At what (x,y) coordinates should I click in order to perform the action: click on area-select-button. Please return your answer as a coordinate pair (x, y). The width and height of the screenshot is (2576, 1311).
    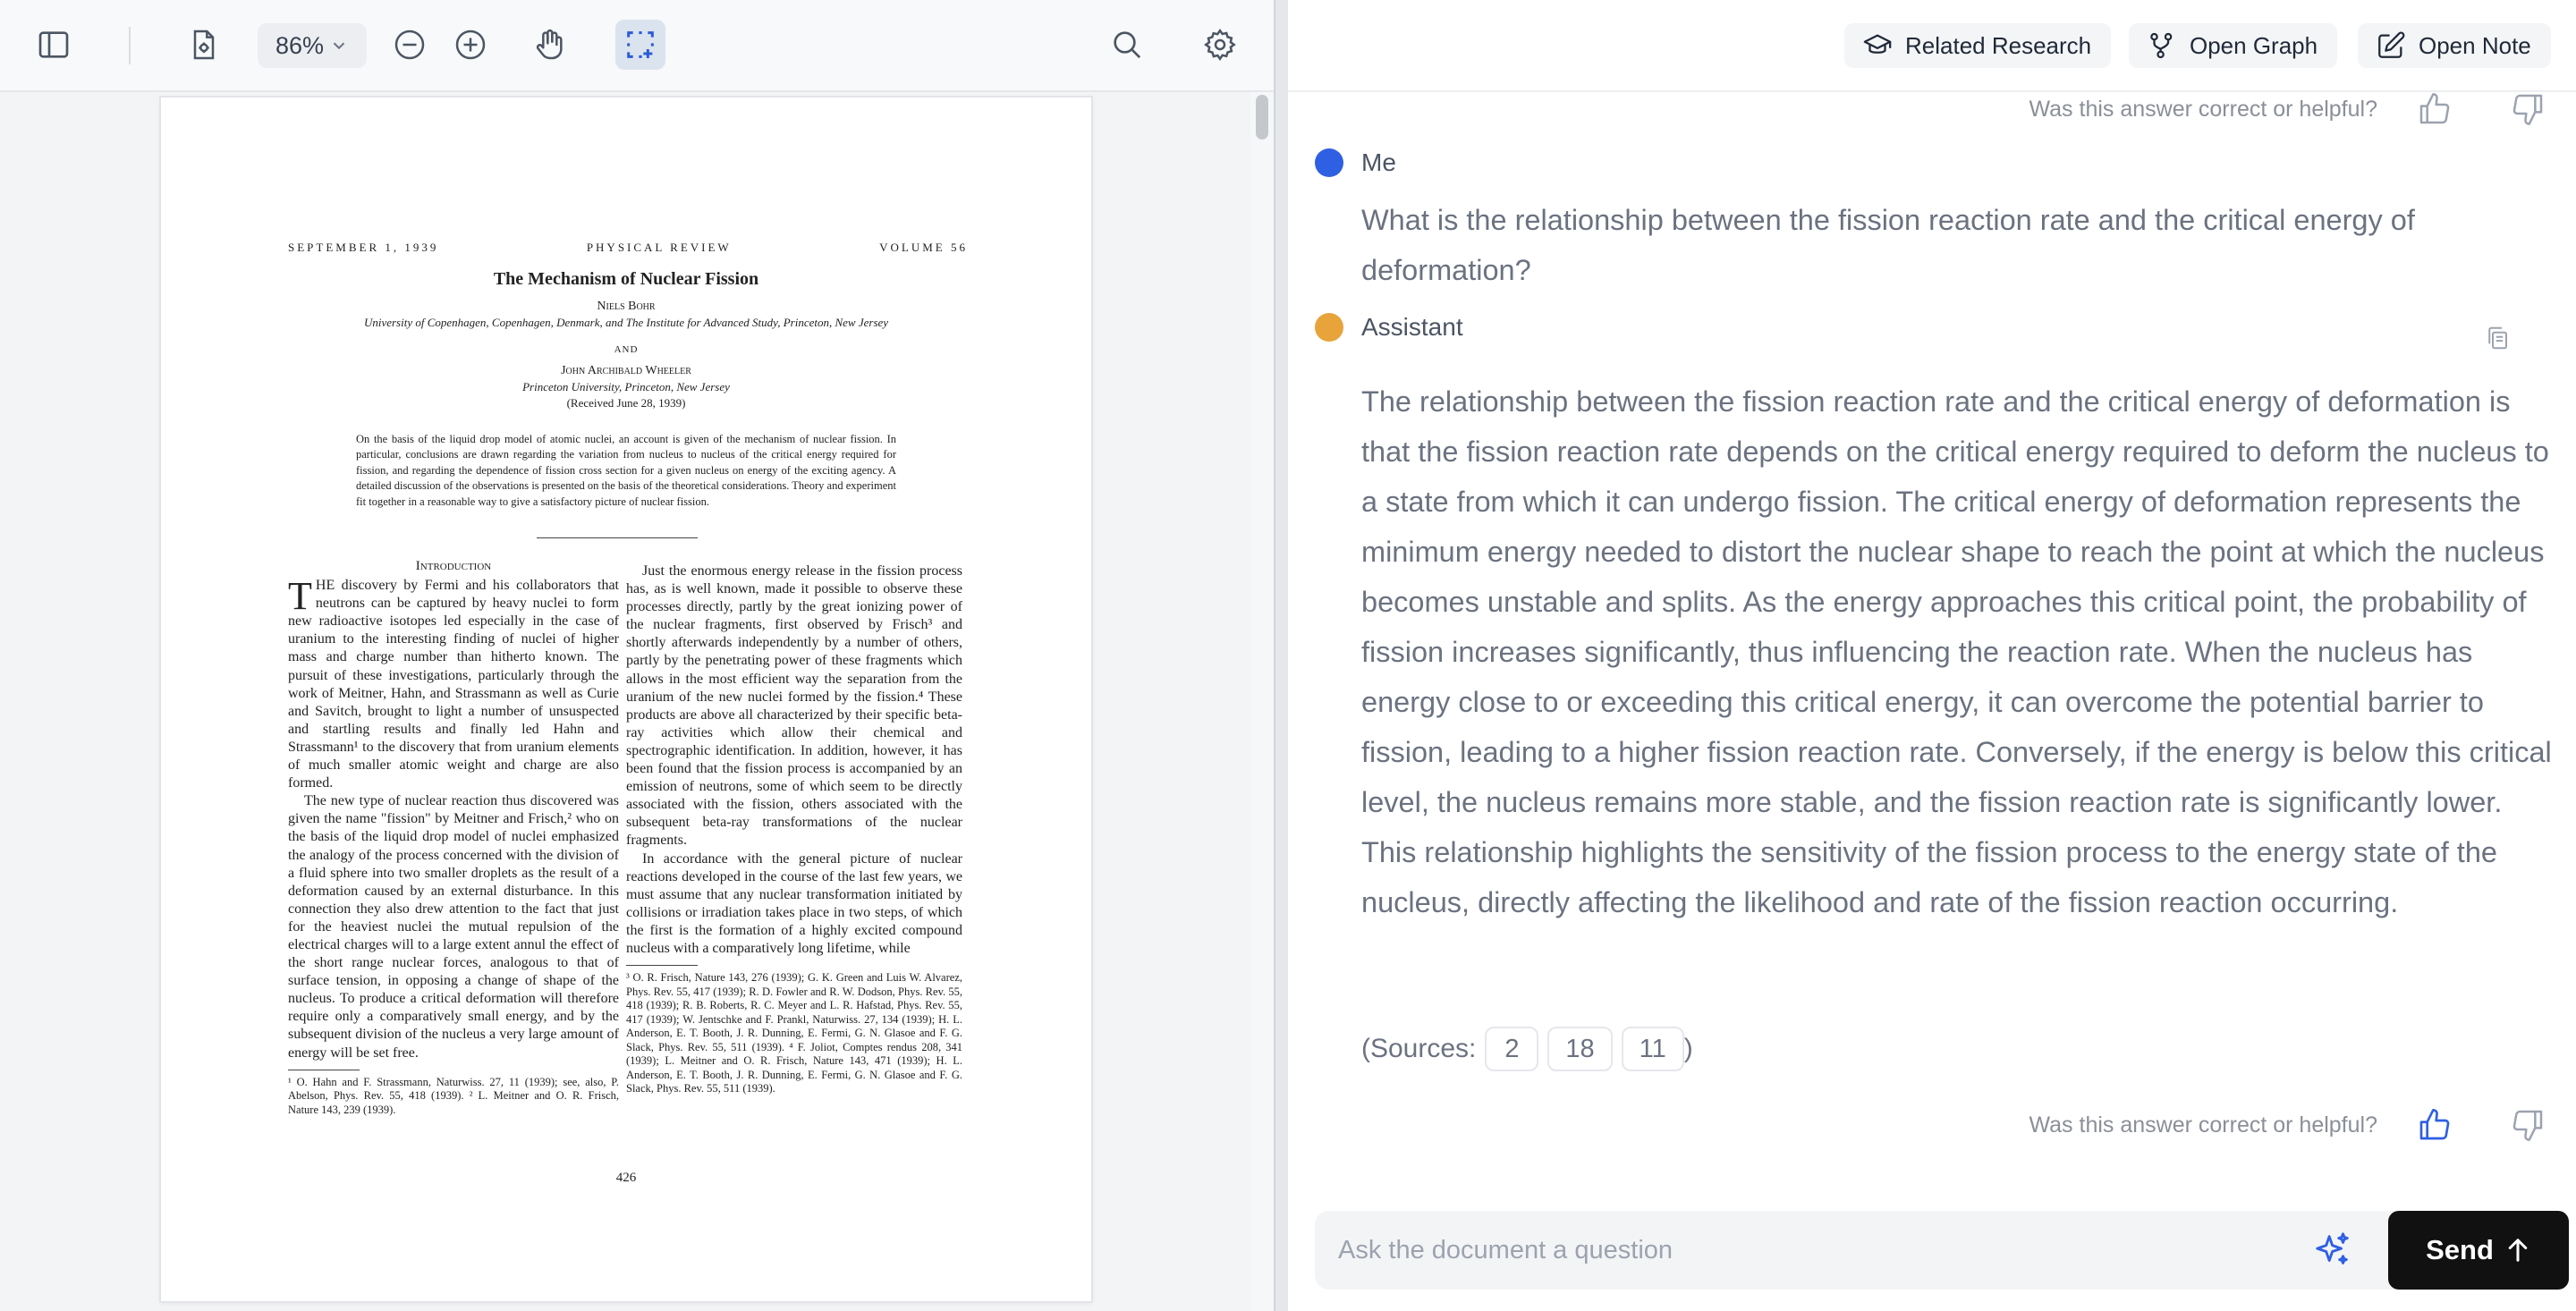
    Looking at the image, I should click on (640, 45).